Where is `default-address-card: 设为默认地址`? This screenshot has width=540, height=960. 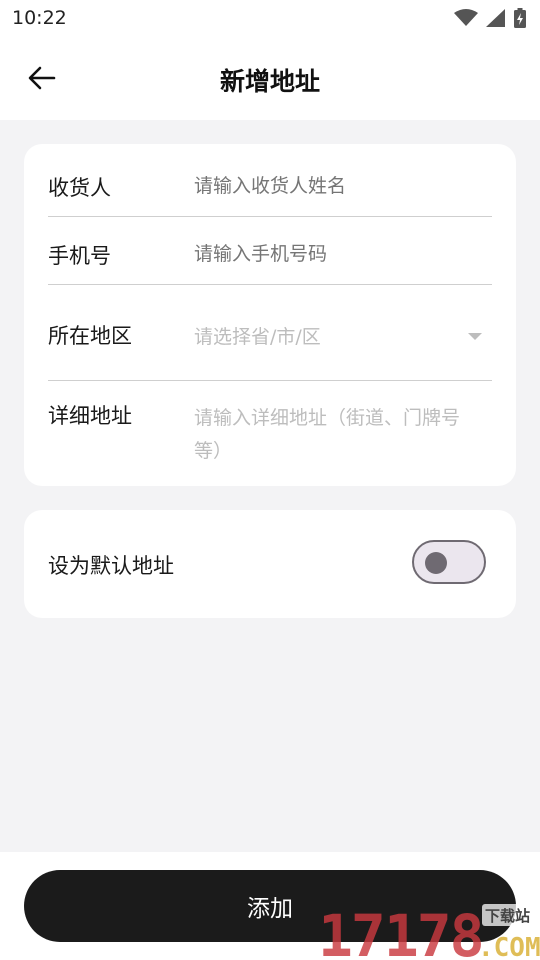
default-address-card: 设为默认地址 is located at coordinates (270, 564).